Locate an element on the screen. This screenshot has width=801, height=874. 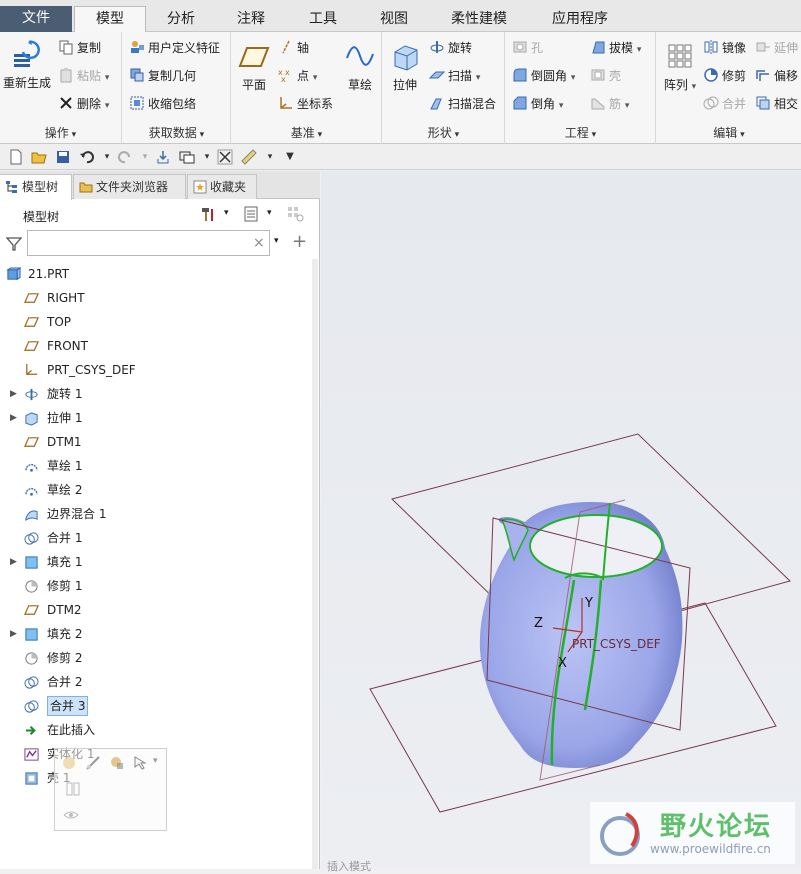
tree-item: TOP is located at coordinates (156, 322).